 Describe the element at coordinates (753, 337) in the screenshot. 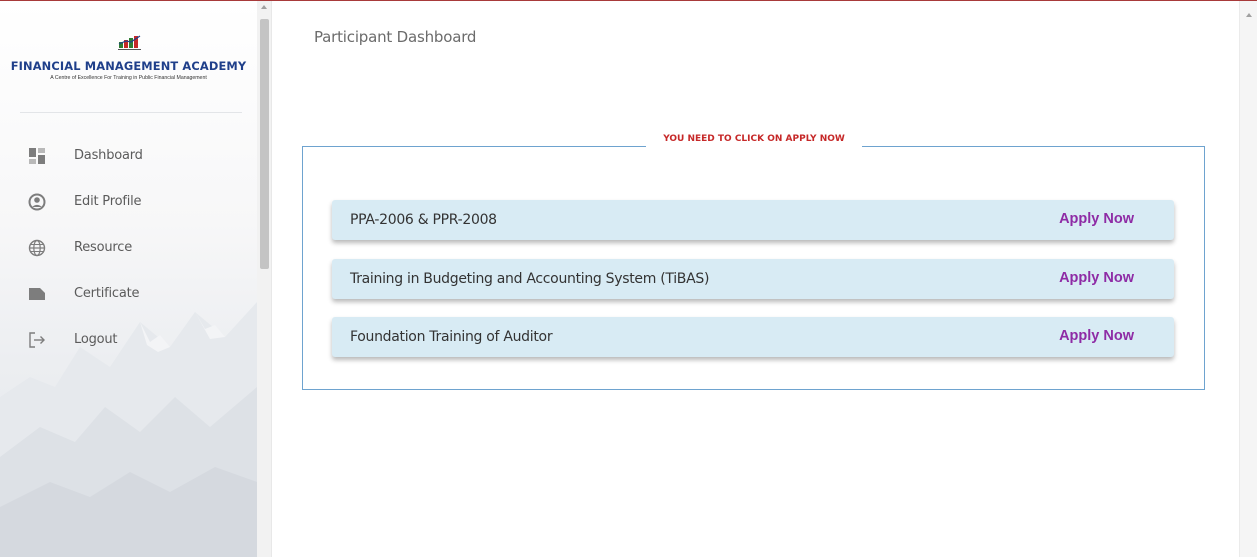

I see `course-card: Foundation Training of Auditor Apply Now` at that location.